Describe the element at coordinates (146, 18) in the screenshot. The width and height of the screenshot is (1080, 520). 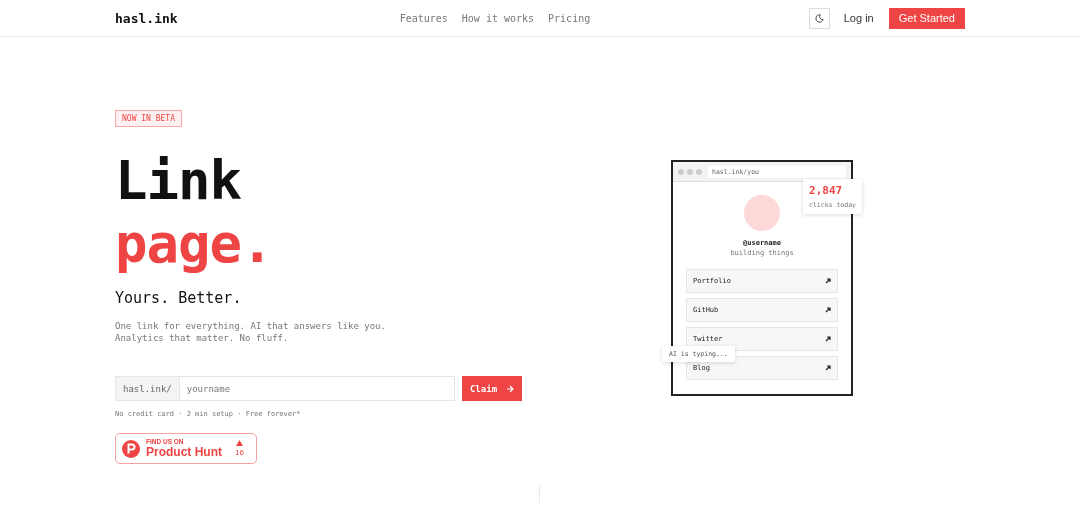
I see `logo: hasl.ink` at that location.